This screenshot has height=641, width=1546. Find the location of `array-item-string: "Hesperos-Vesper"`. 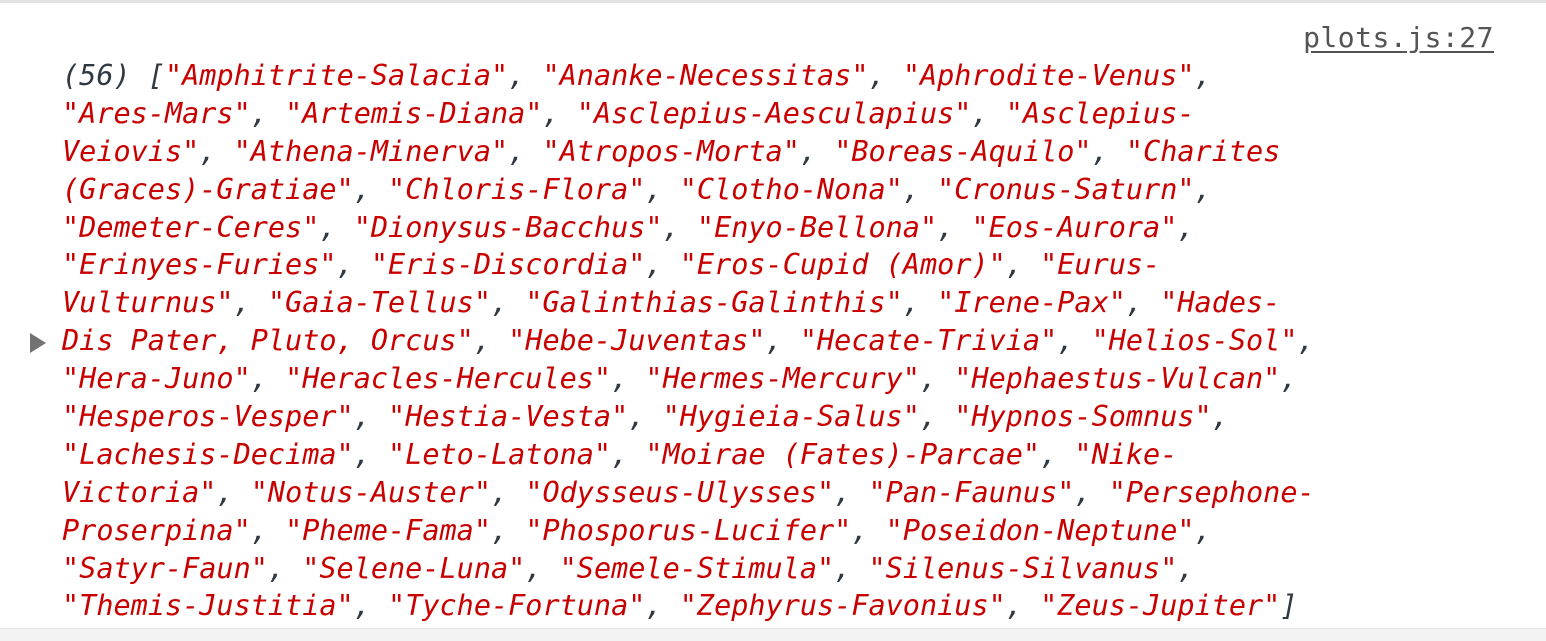

array-item-string: "Hesperos-Vesper" is located at coordinates (208, 417).